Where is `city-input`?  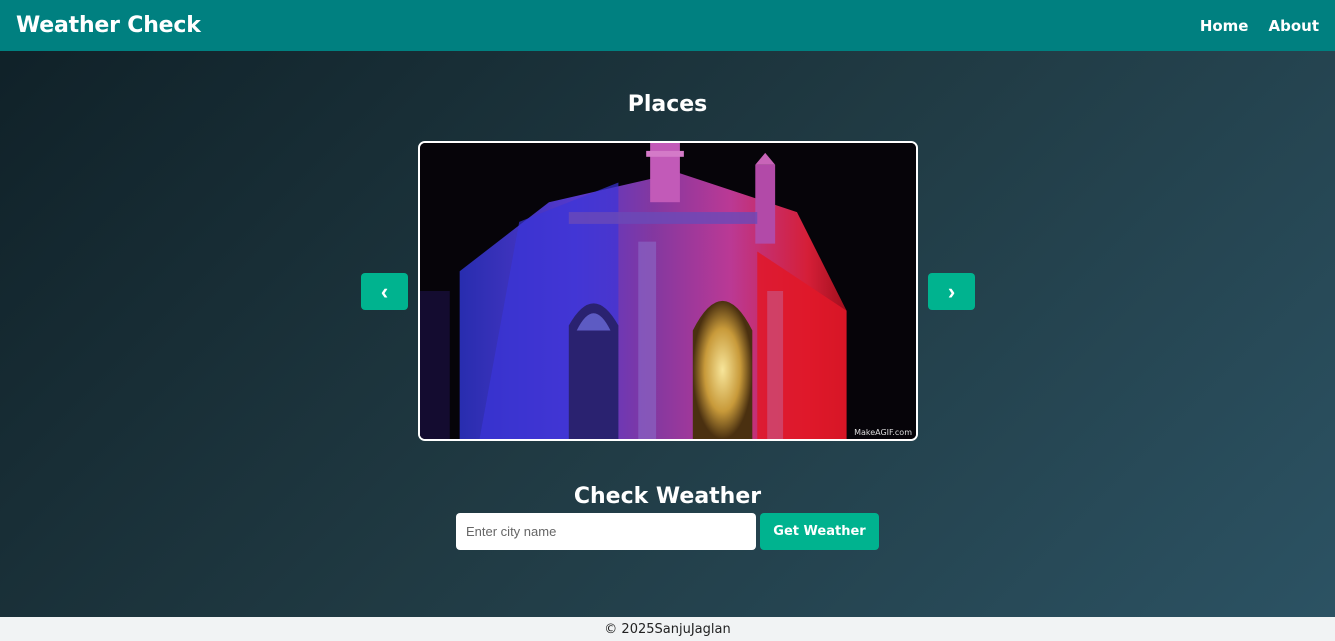 city-input is located at coordinates (606, 531).